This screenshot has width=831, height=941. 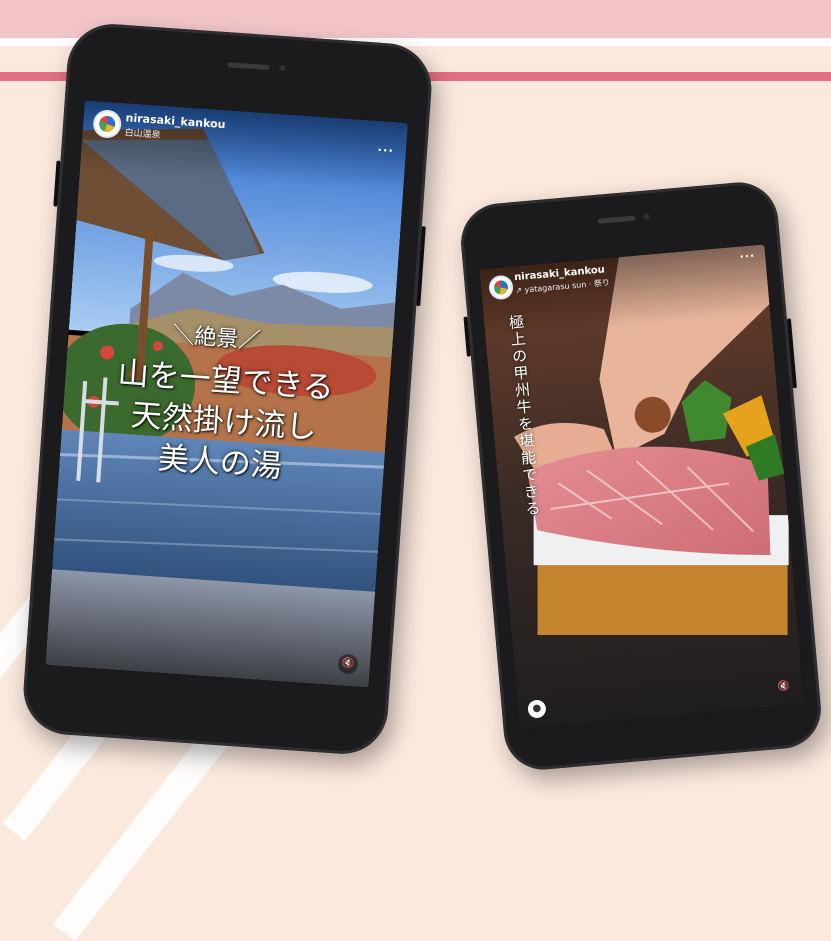 What do you see at coordinates (216, 339) in the screenshot?
I see `caption-kicker: ＼絶景／` at bounding box center [216, 339].